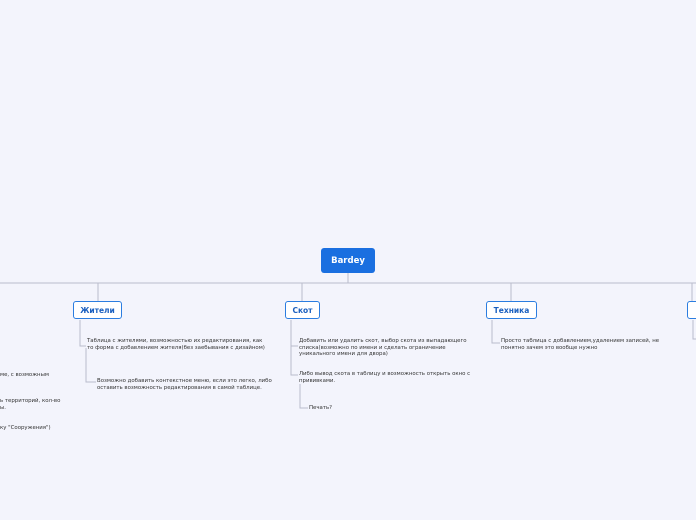 The height and width of the screenshot is (520, 696). What do you see at coordinates (24, 375) in the screenshot?
I see `note-left-1: ме, с возможным` at bounding box center [24, 375].